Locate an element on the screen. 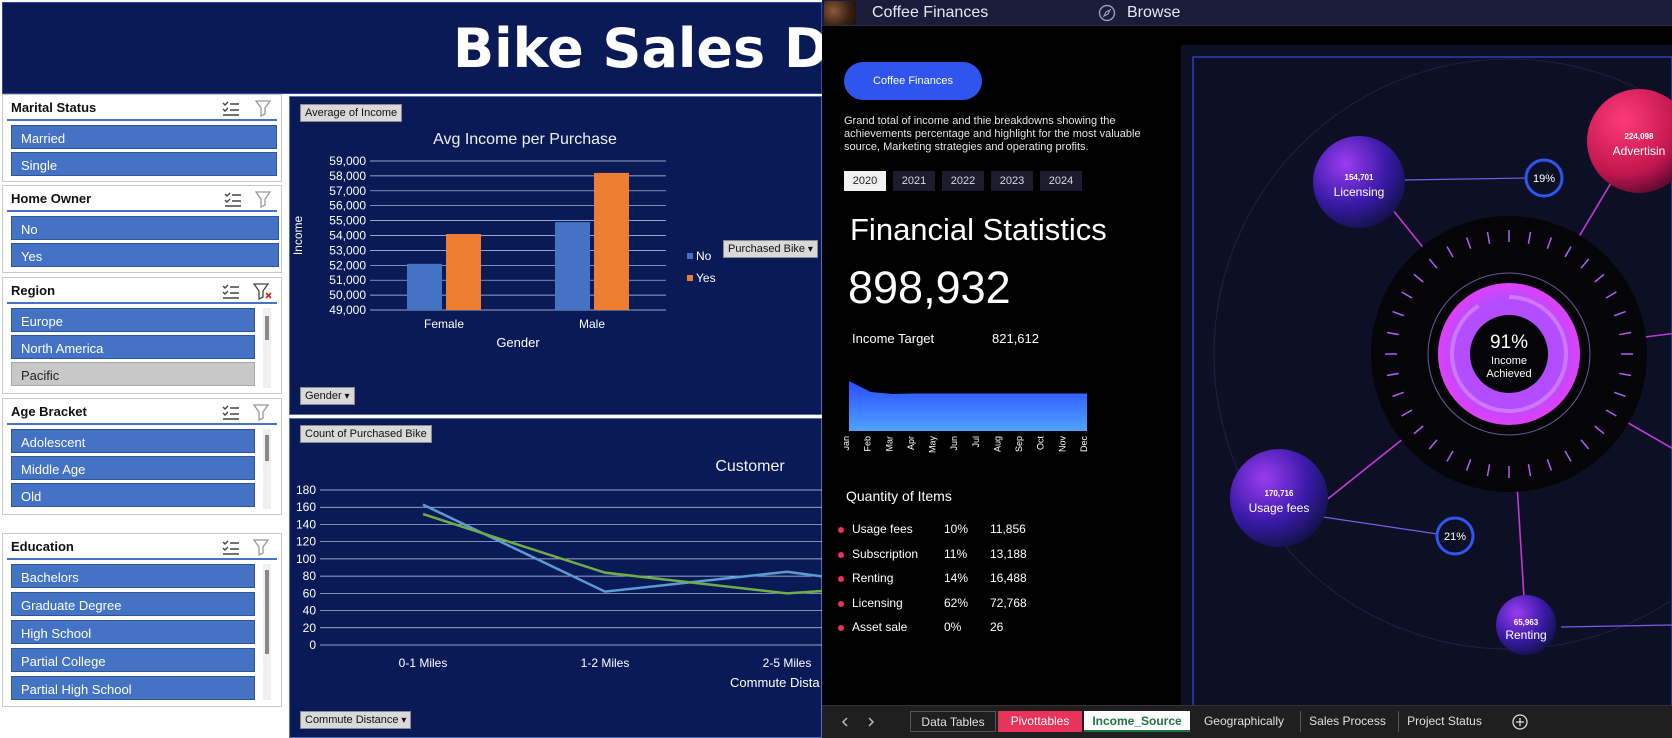  total-income-value: 898,932 is located at coordinates (929, 287).